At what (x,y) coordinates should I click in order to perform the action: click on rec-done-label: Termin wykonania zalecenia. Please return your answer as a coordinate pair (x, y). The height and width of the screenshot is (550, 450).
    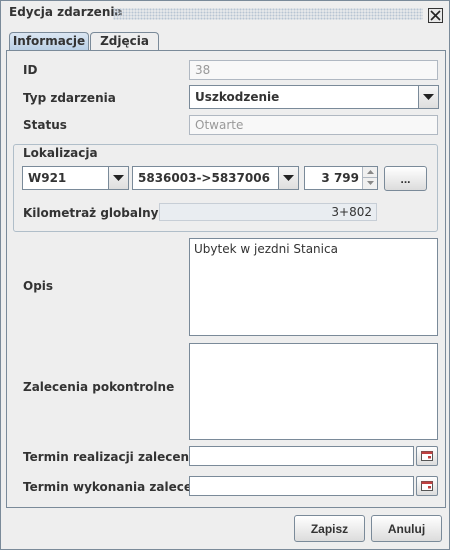
    Looking at the image, I should click on (118, 487).